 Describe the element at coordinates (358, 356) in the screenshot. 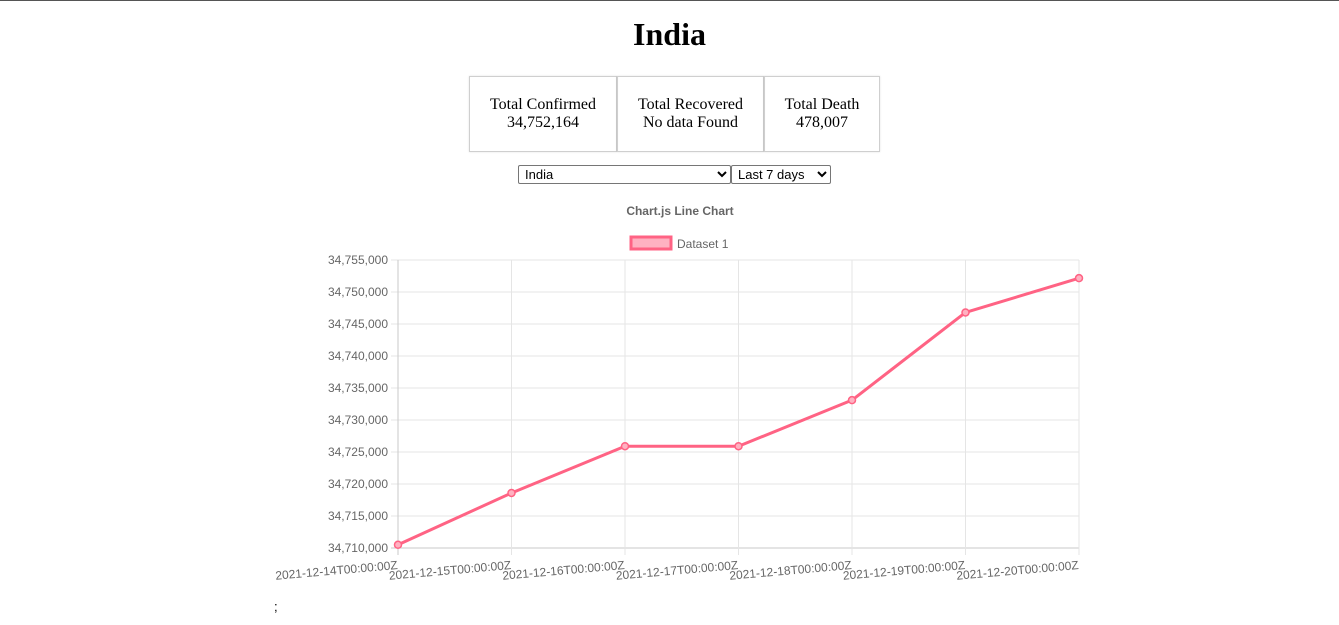

I see `y-tick-label: 34,740,000` at that location.